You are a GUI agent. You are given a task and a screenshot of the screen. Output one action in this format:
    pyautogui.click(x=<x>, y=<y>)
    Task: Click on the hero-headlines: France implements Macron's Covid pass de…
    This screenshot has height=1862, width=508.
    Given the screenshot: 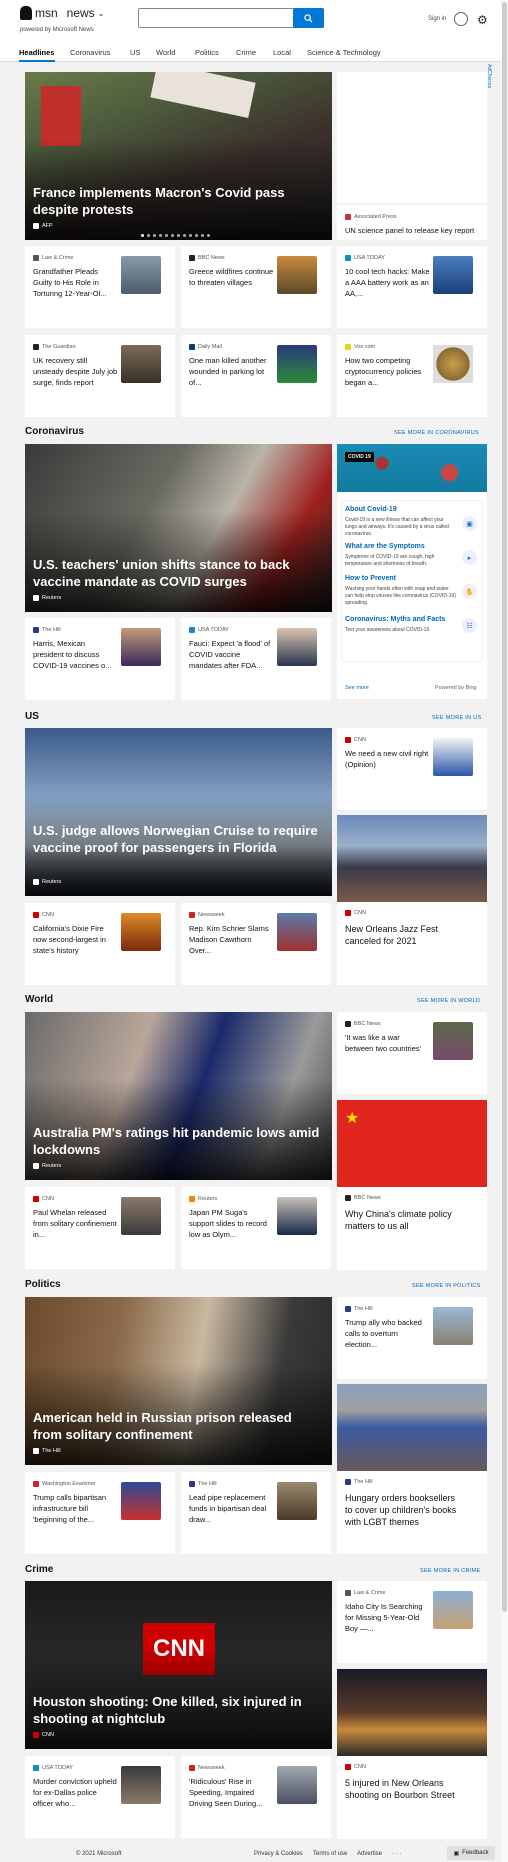 What is the action you would take?
    pyautogui.click(x=178, y=156)
    